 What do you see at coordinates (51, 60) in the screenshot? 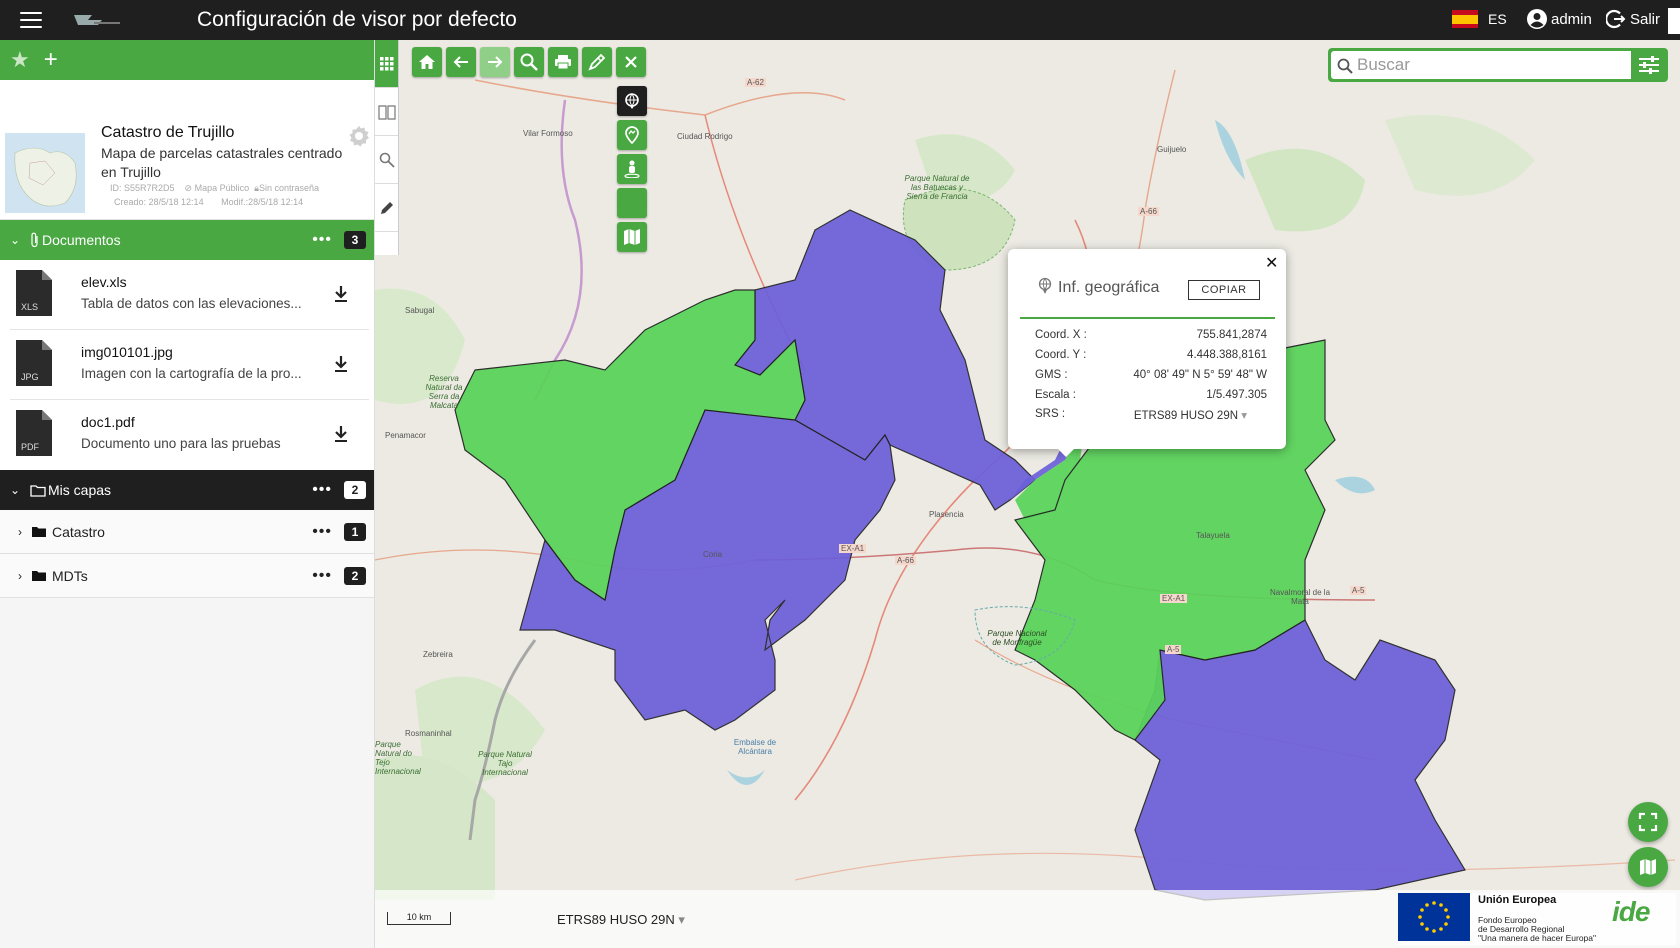
I see `plus-icon: +` at bounding box center [51, 60].